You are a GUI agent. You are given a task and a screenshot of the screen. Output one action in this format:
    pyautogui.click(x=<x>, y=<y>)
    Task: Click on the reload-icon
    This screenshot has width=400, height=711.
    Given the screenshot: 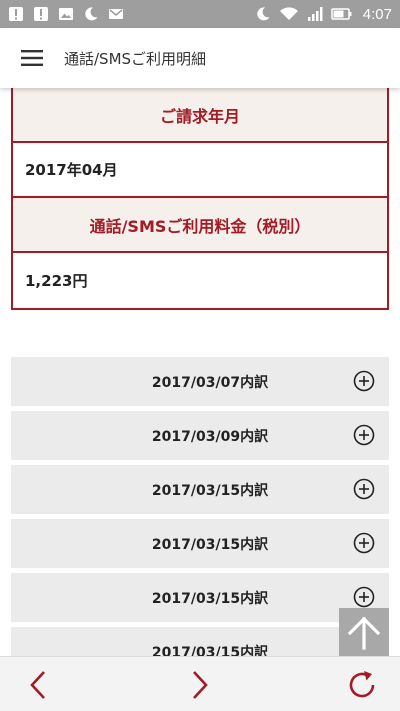 What is the action you would take?
    pyautogui.click(x=362, y=683)
    